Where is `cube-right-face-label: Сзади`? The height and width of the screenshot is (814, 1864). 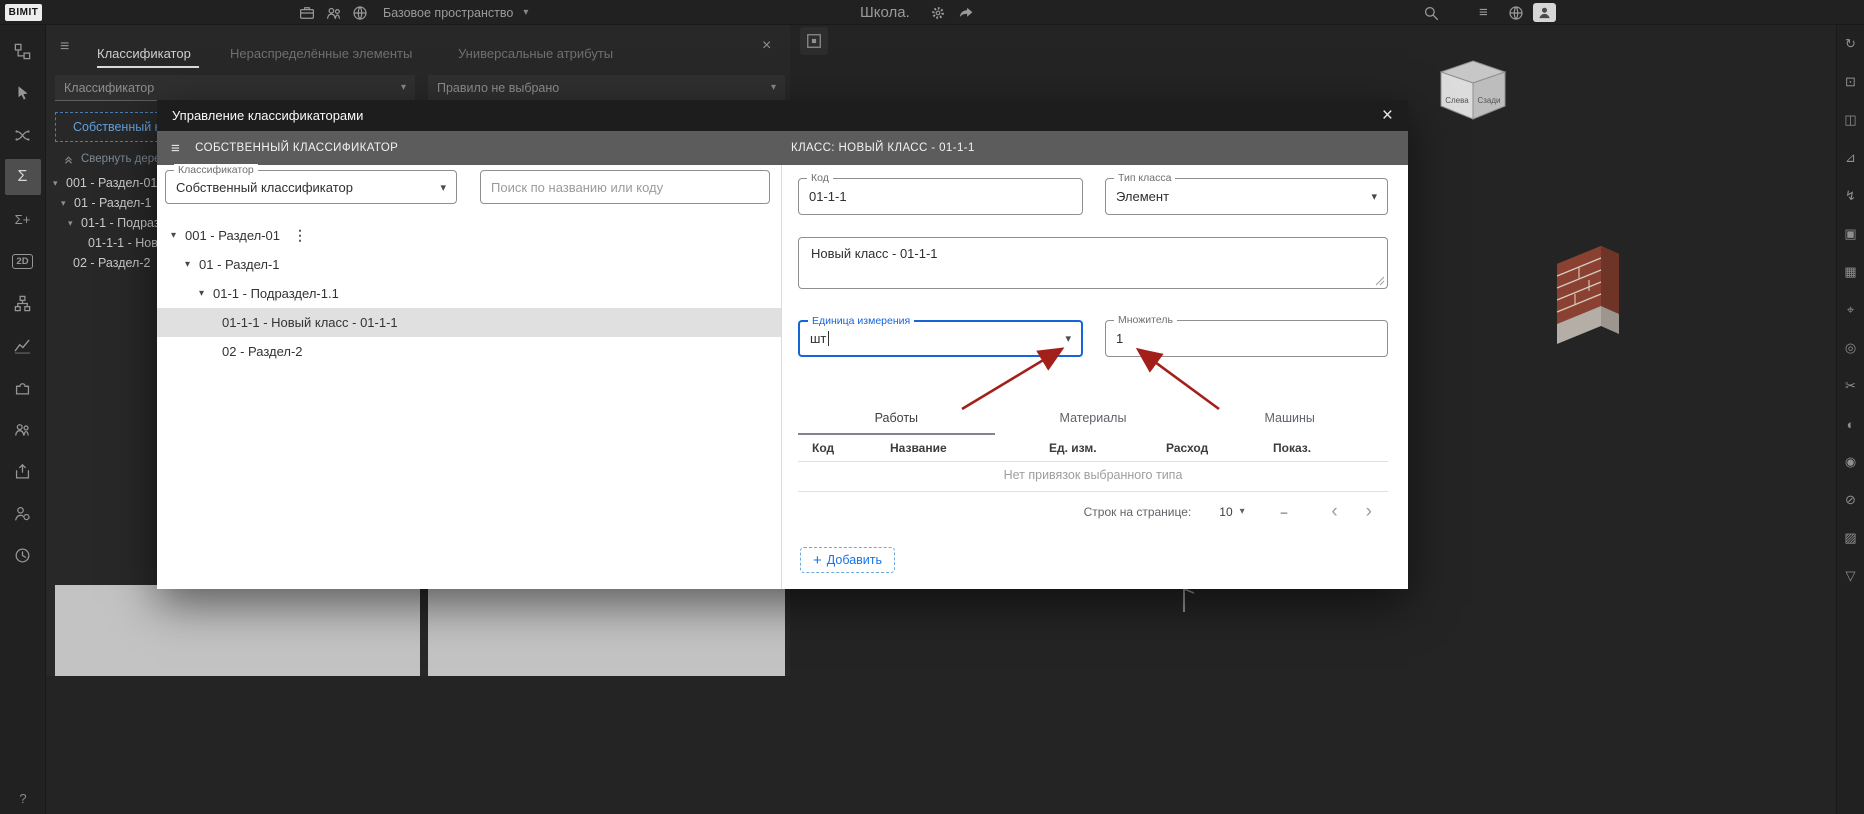
cube-right-face-label: Сзади is located at coordinates (1488, 100).